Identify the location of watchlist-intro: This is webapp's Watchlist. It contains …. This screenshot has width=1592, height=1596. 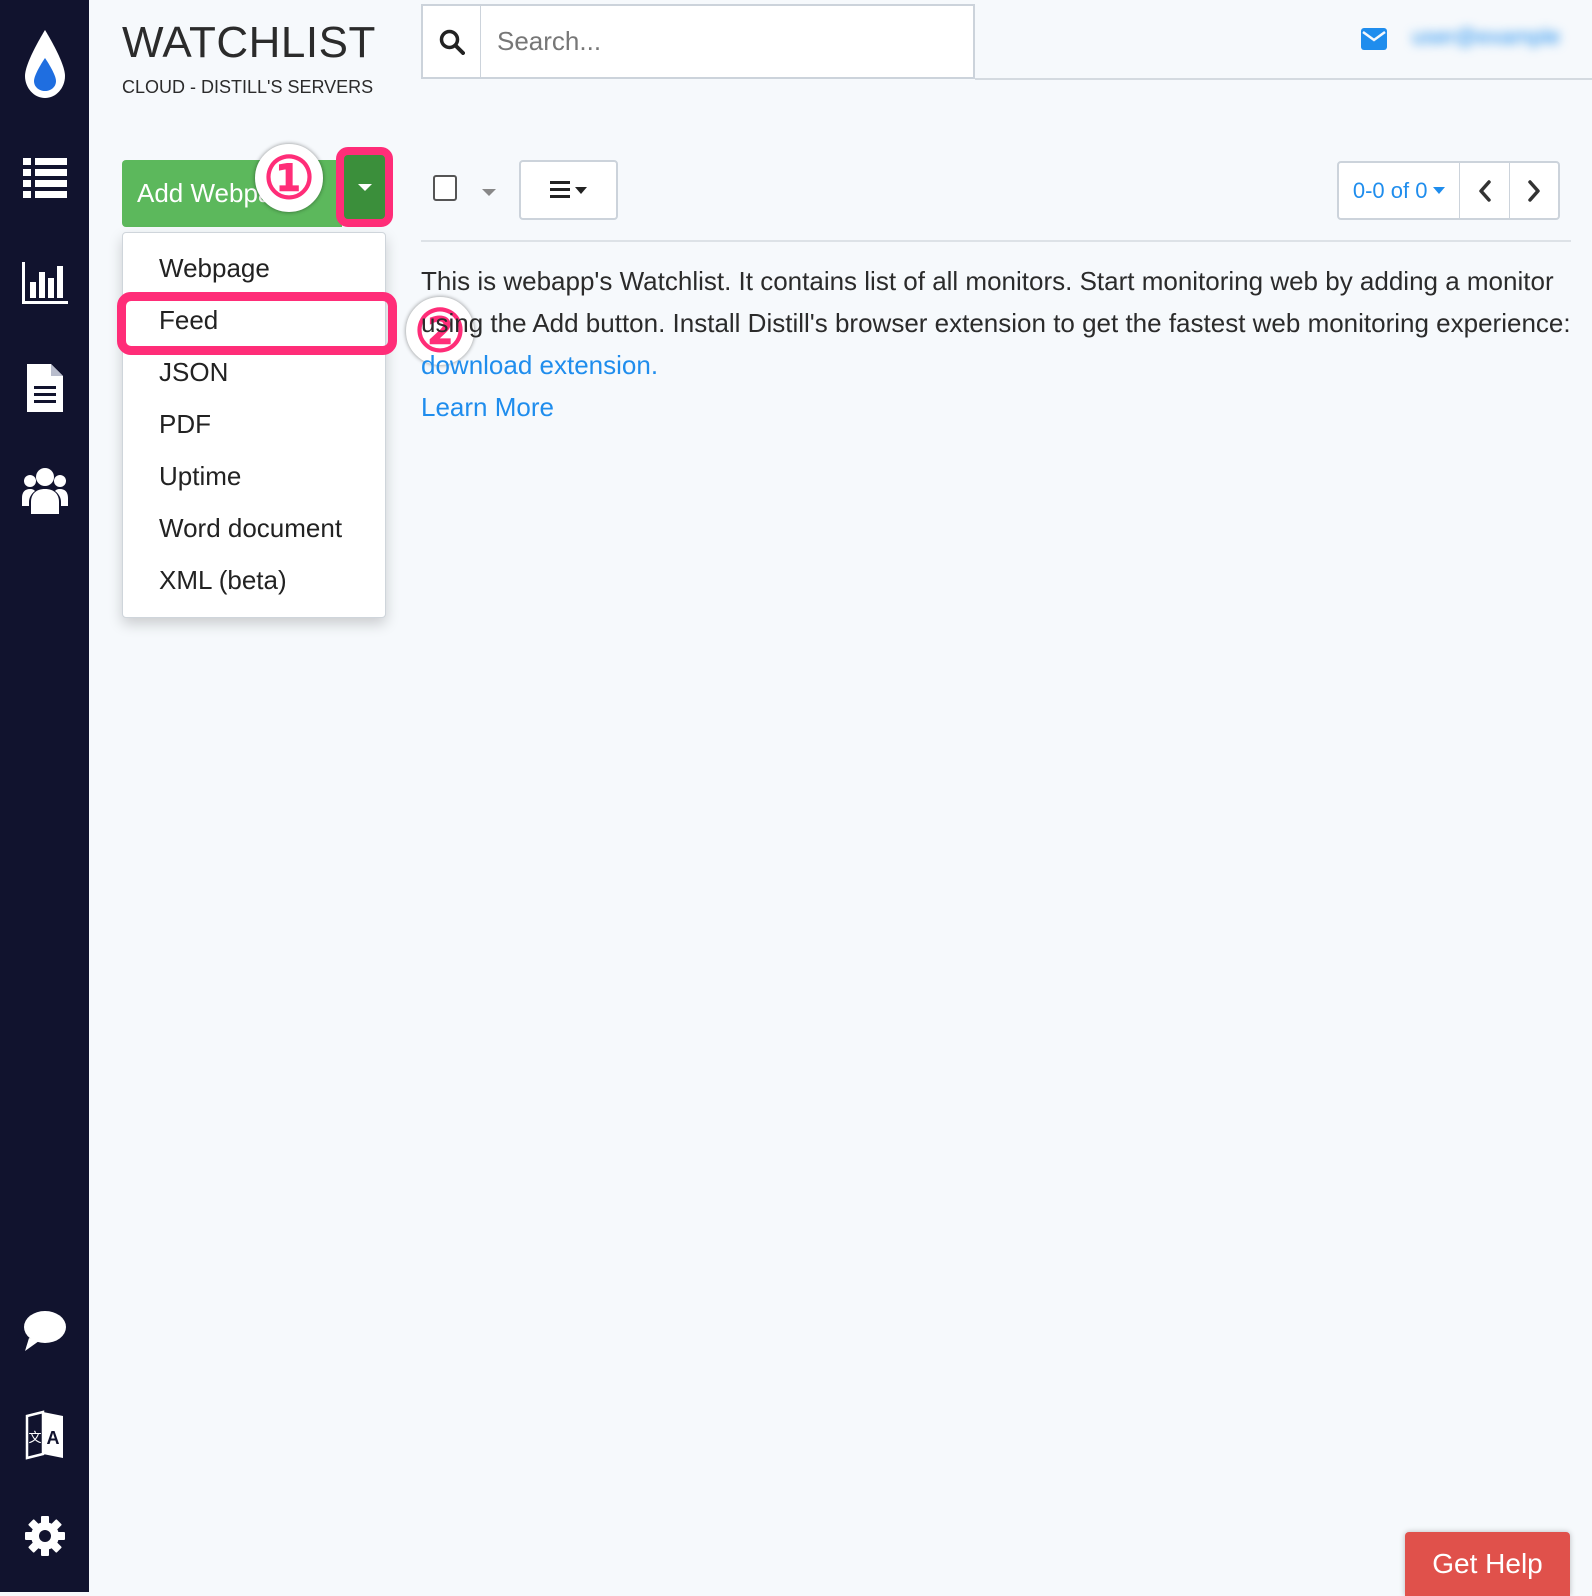
(1001, 344).